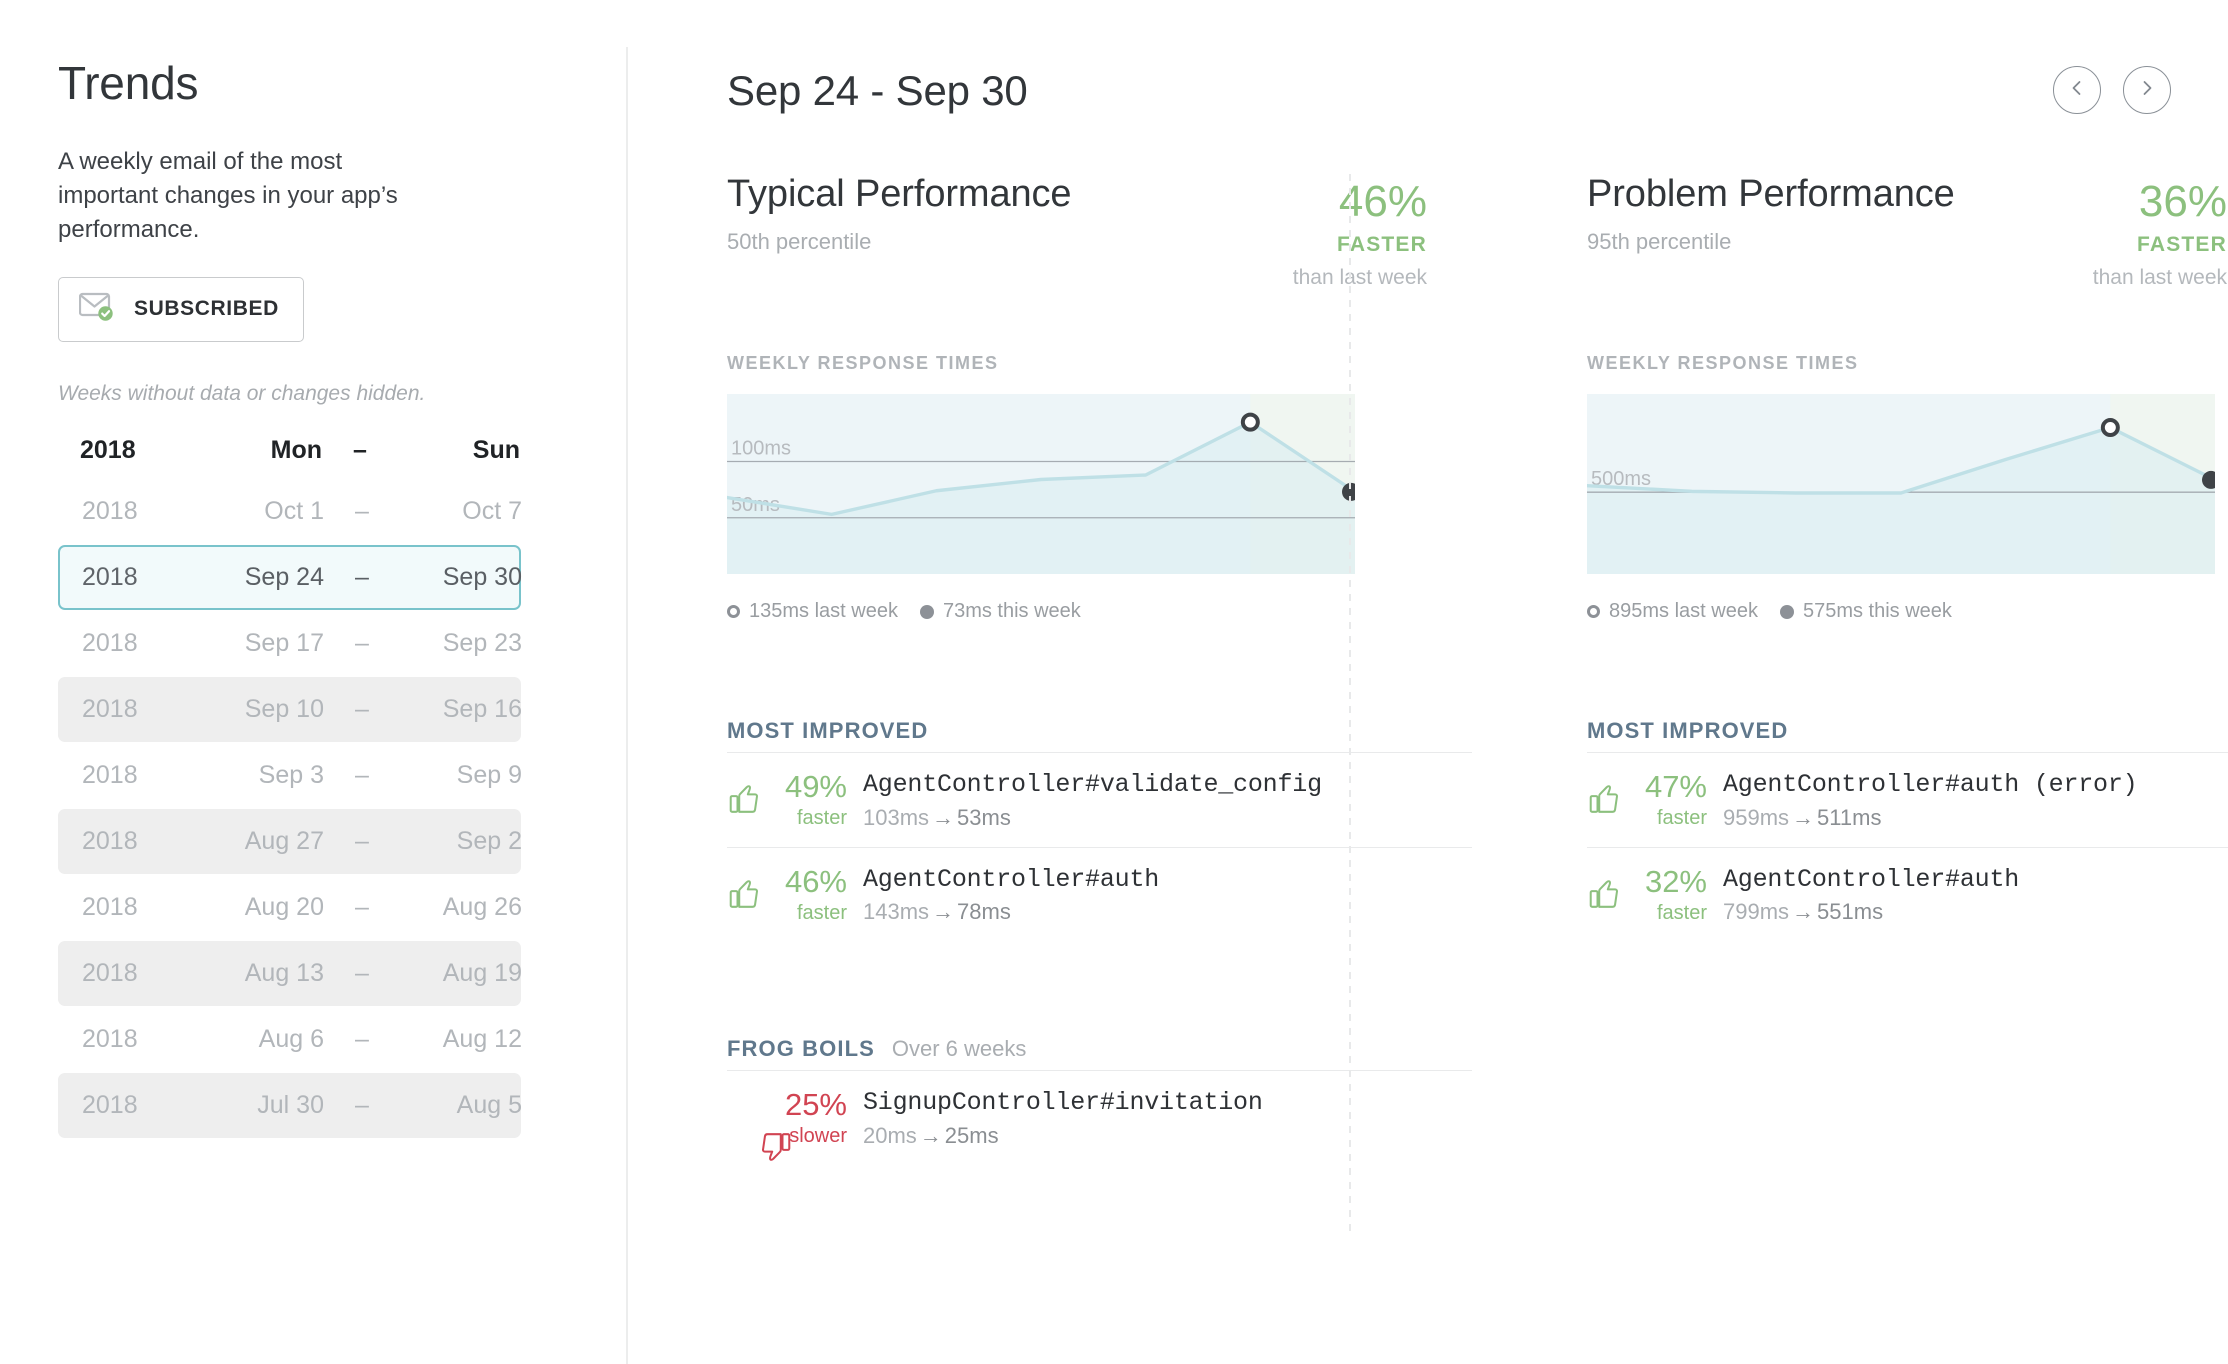 The height and width of the screenshot is (1364, 2228). What do you see at coordinates (984, 817) in the screenshot?
I see `timing-to: 53ms` at bounding box center [984, 817].